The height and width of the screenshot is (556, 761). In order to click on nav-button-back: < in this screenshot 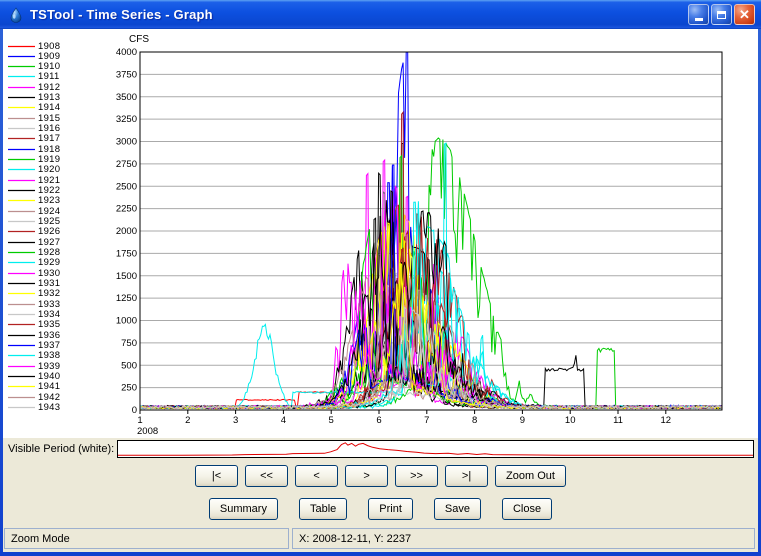, I will do `click(317, 476)`.